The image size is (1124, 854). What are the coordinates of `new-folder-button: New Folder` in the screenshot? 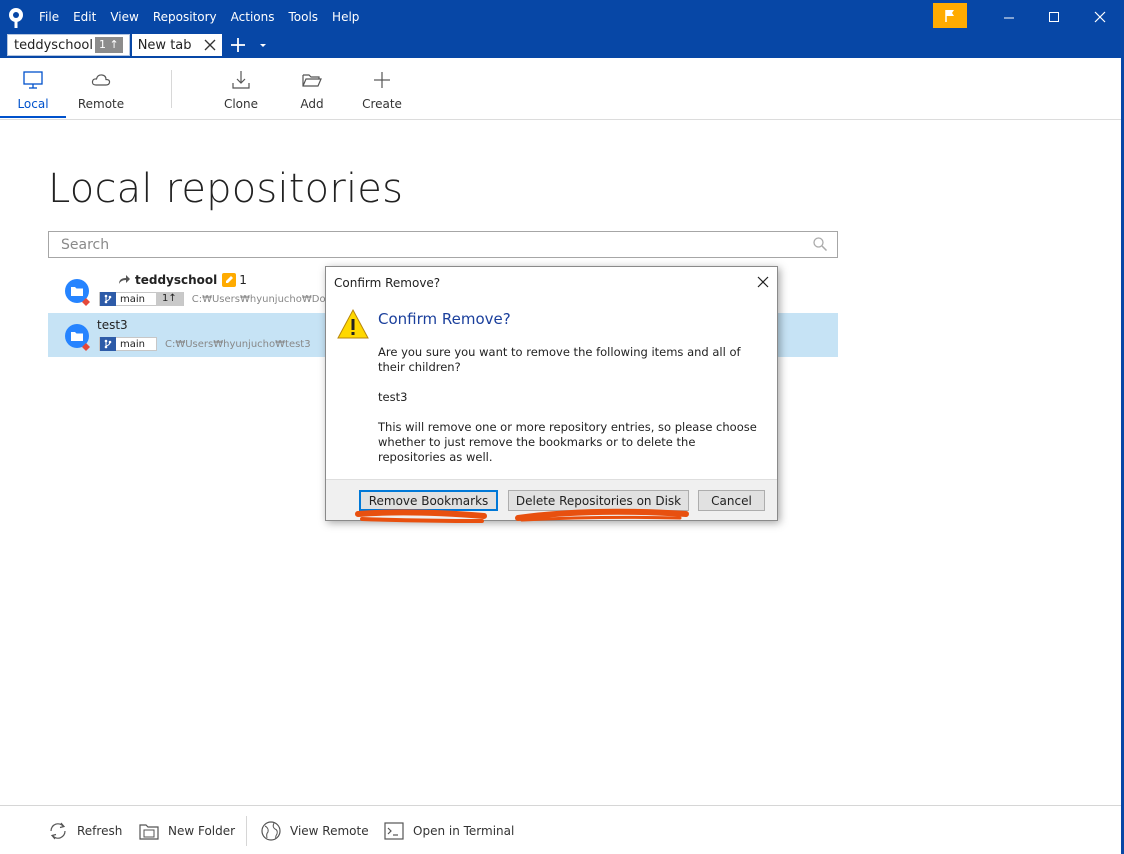 It's located at (186, 831).